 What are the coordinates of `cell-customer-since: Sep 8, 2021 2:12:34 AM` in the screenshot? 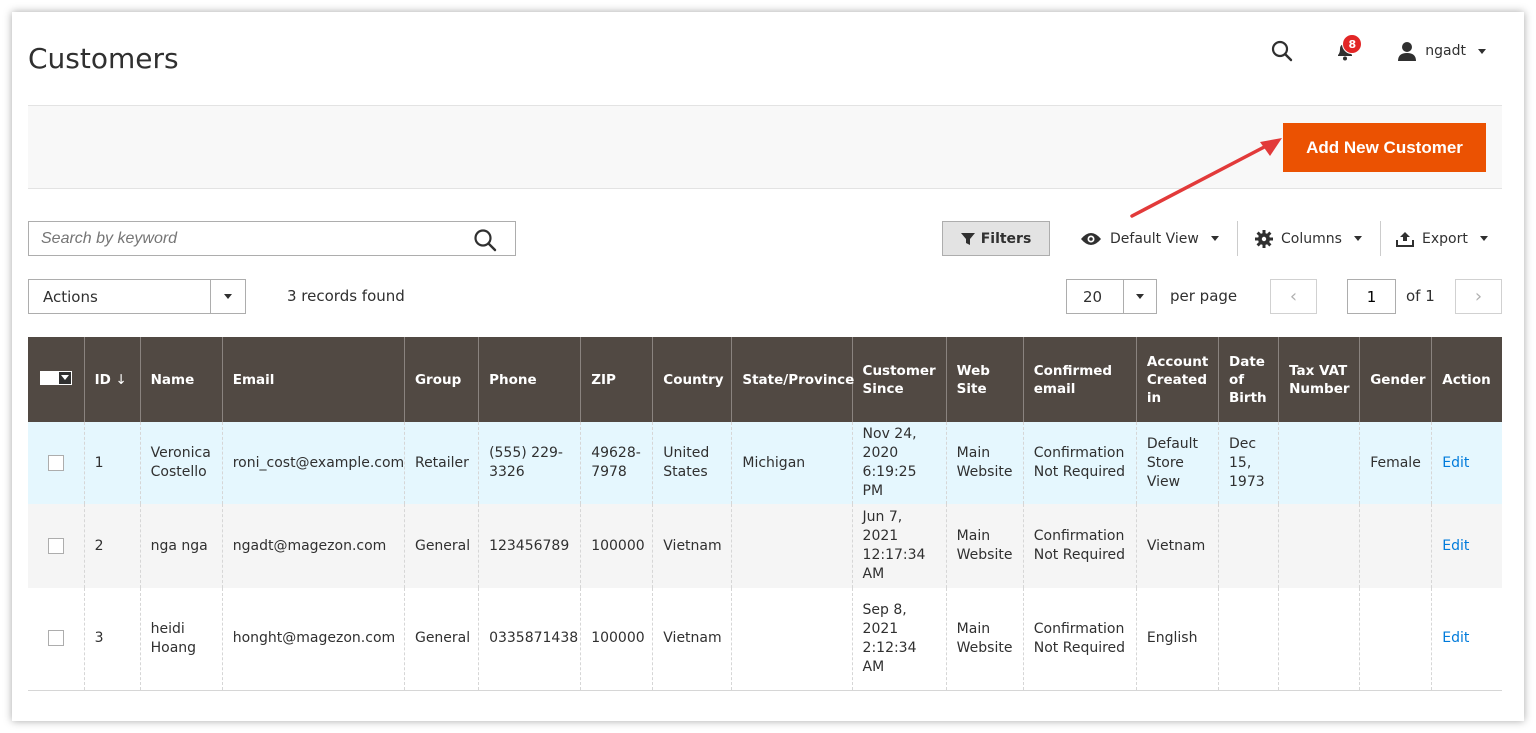 It's located at (899, 639).